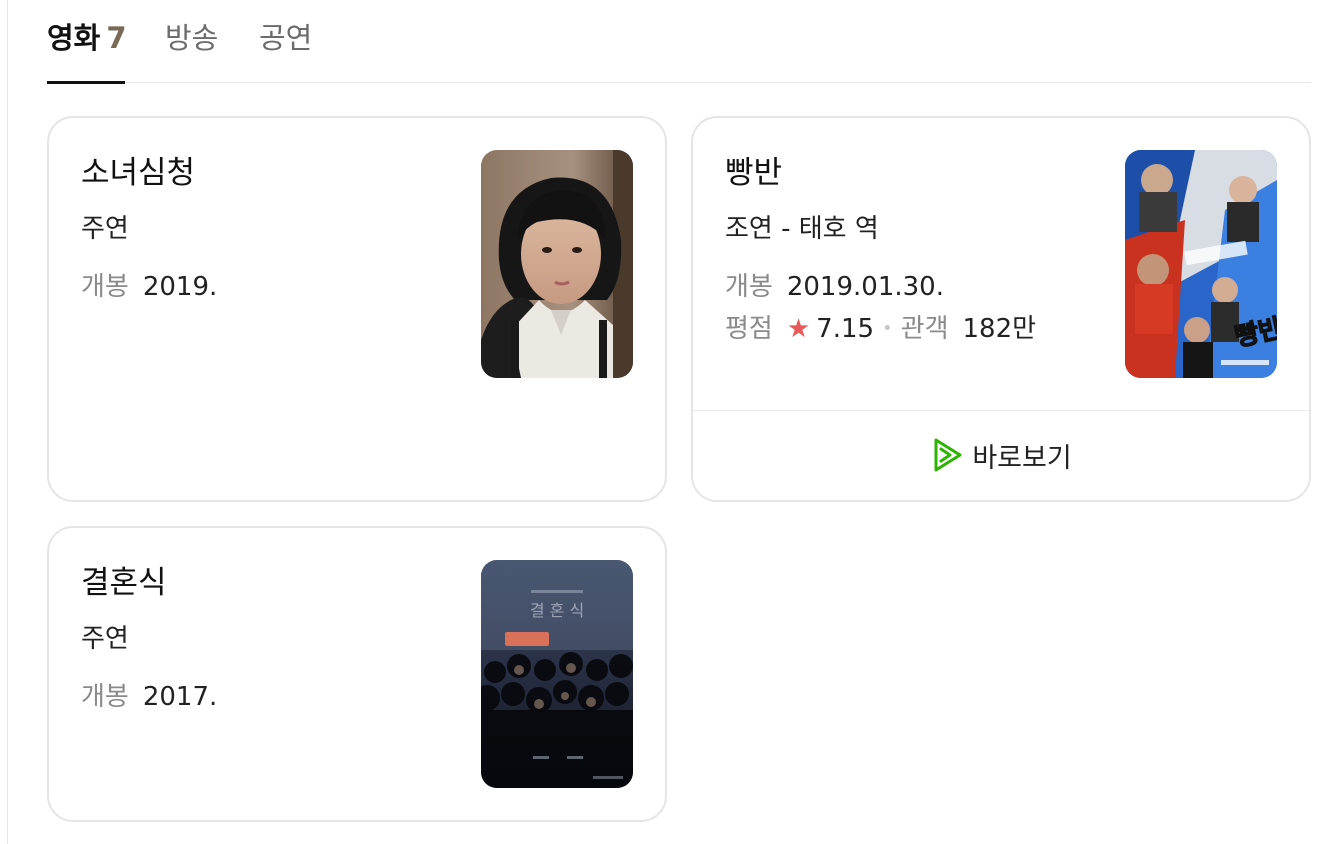 Image resolution: width=1318 pixels, height=844 pixels. I want to click on movie-poster, so click(557, 264).